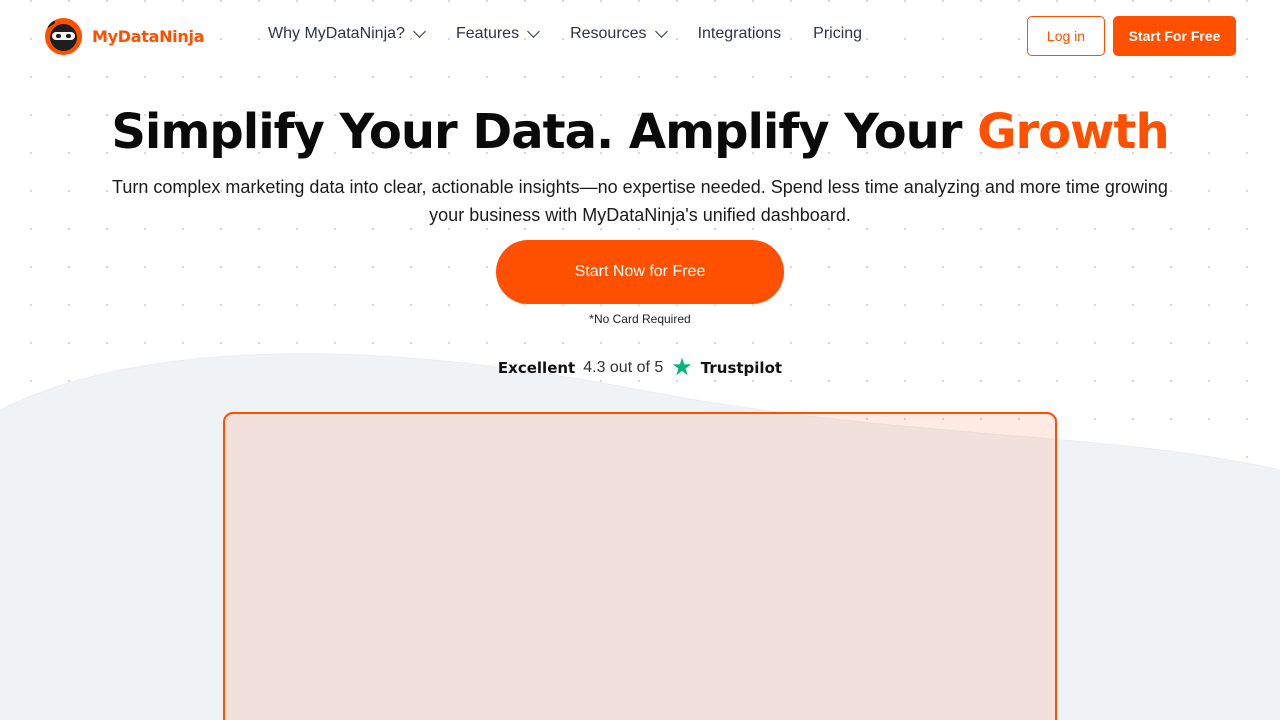 This screenshot has width=1280, height=720. What do you see at coordinates (148, 36) in the screenshot?
I see `logo-text: MyDataNinja` at bounding box center [148, 36].